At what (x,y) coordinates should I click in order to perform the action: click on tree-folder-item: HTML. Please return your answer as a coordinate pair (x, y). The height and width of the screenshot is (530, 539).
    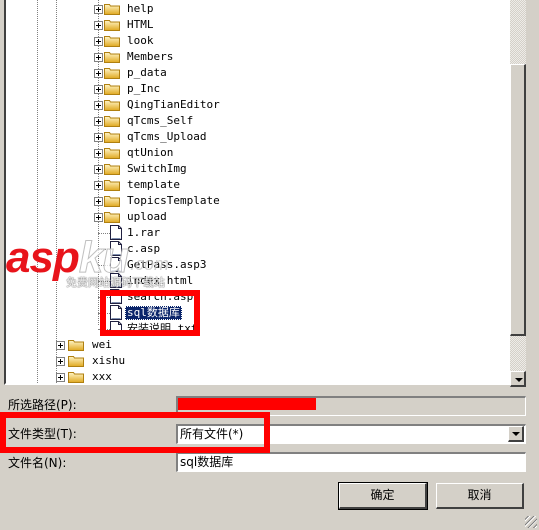
    Looking at the image, I should click on (256, 25).